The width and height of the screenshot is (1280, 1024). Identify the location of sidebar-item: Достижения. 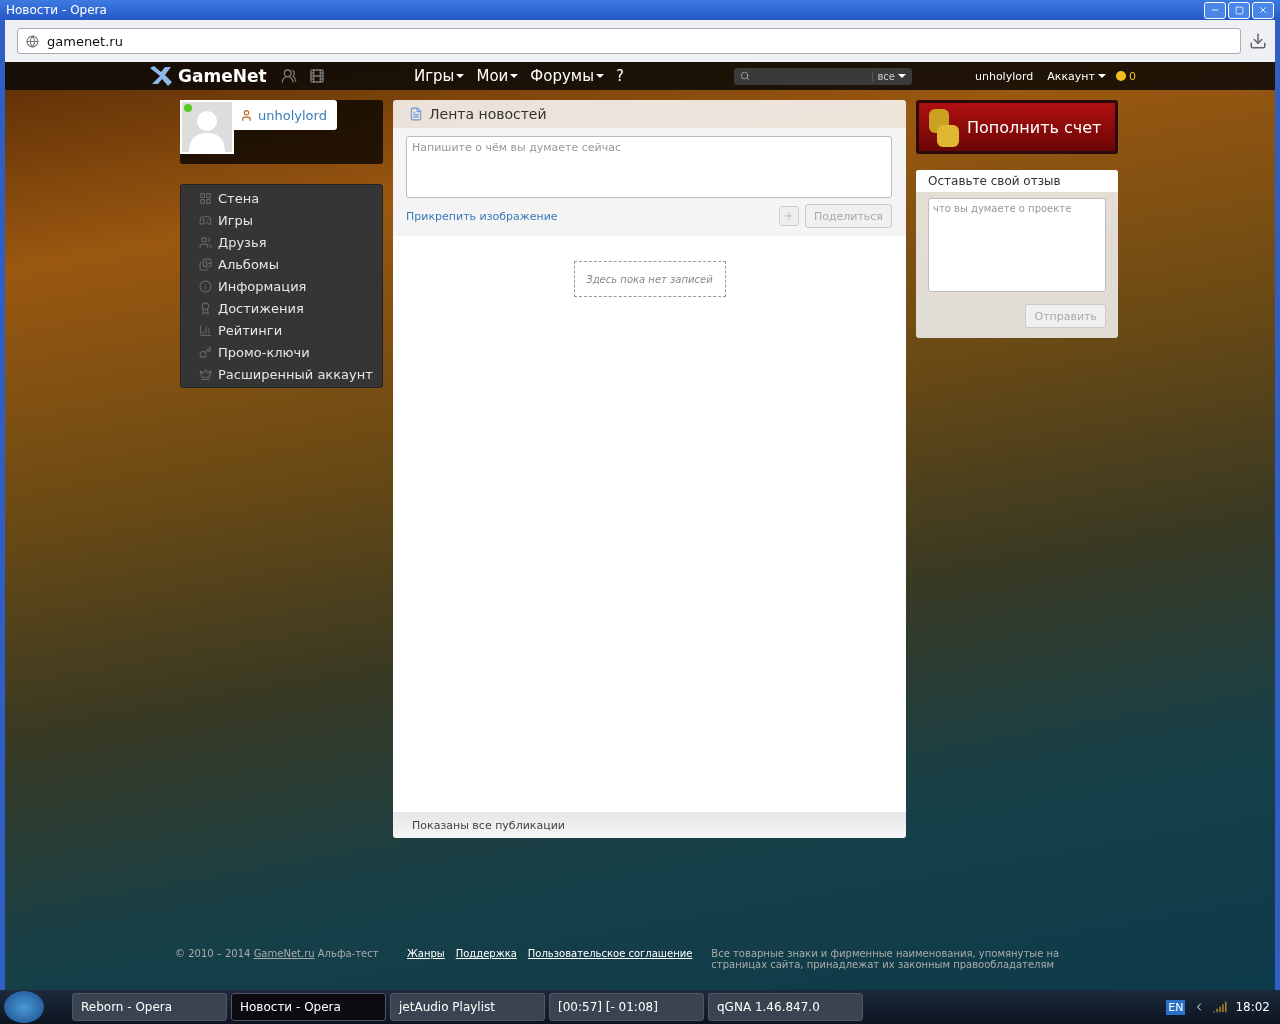
(281, 308).